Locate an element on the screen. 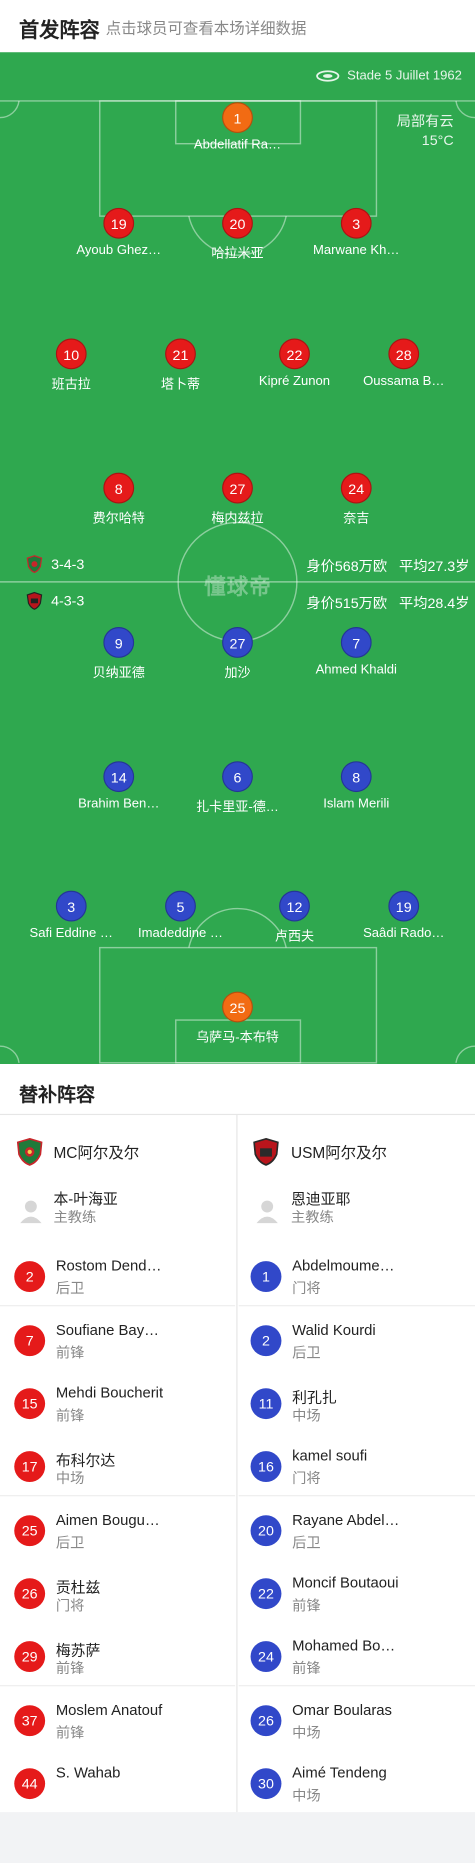  venue-name: Stade 5 Juillet 1962 is located at coordinates (404, 76).